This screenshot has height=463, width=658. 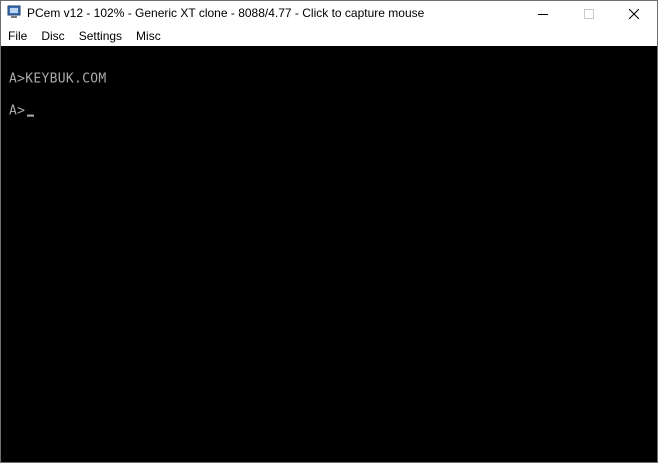 What do you see at coordinates (17, 36) in the screenshot?
I see `menu-file: File` at bounding box center [17, 36].